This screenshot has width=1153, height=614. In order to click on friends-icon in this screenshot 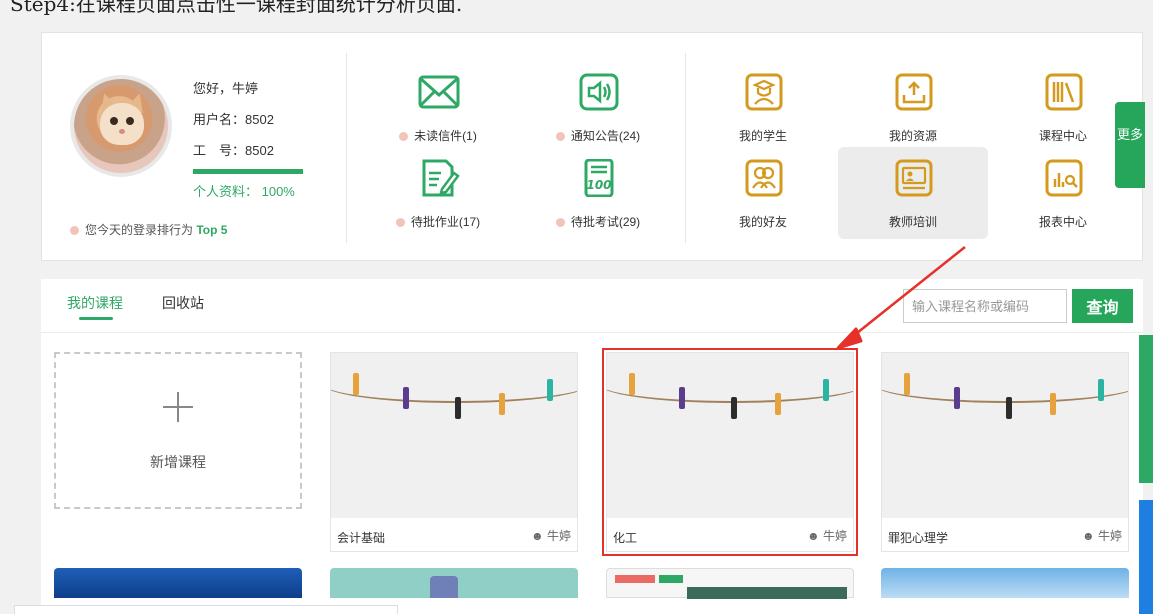, I will do `click(764, 178)`.